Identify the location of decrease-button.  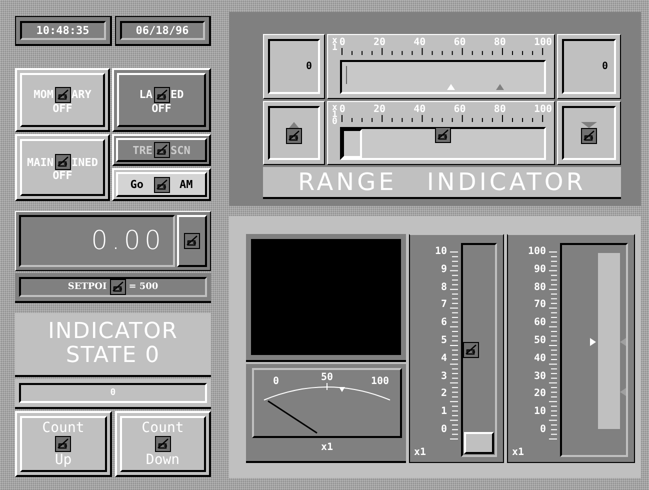
(589, 133).